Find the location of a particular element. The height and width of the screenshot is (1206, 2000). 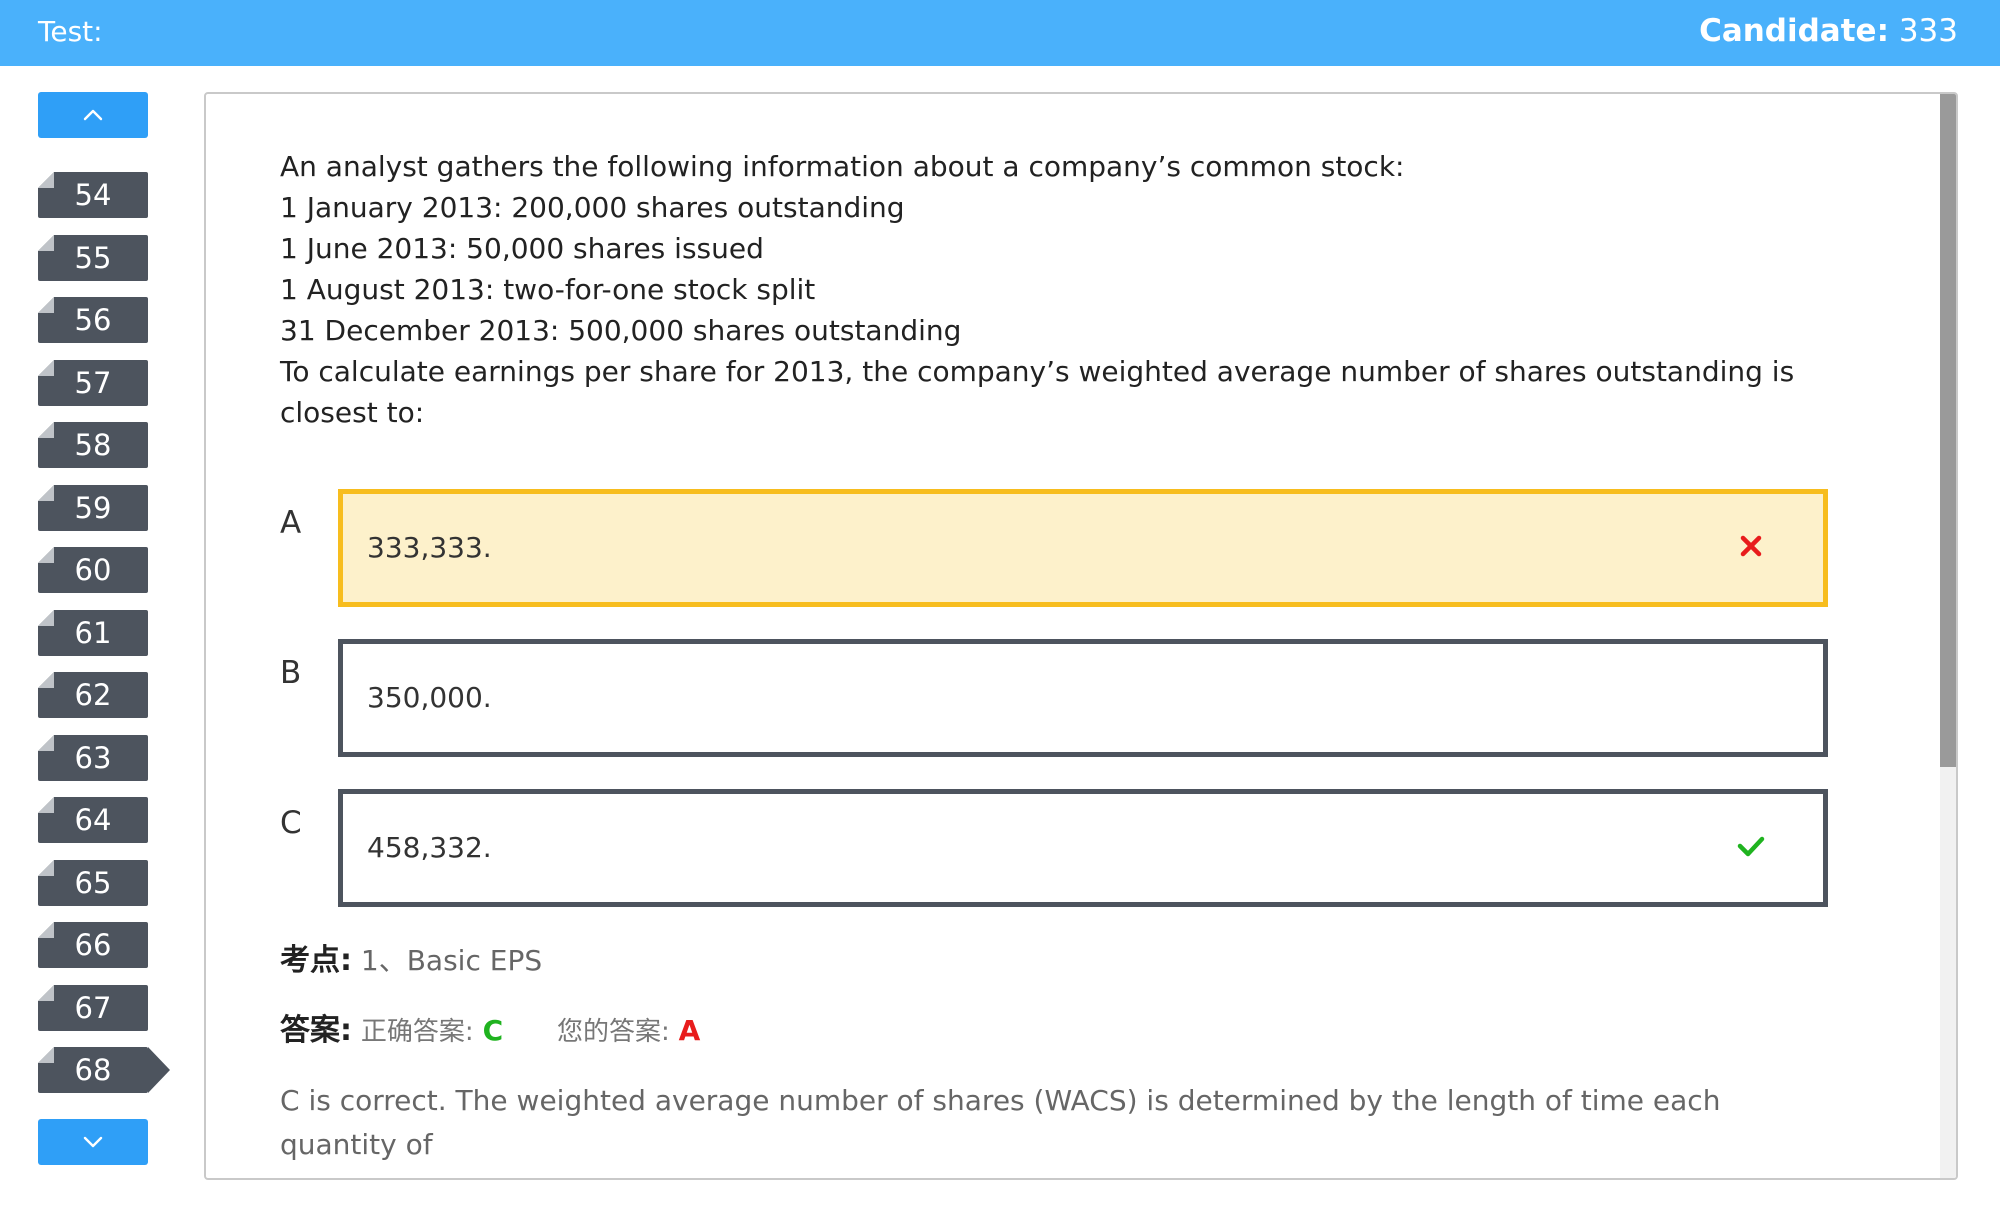

question-nav-item: 64 is located at coordinates (93, 820).